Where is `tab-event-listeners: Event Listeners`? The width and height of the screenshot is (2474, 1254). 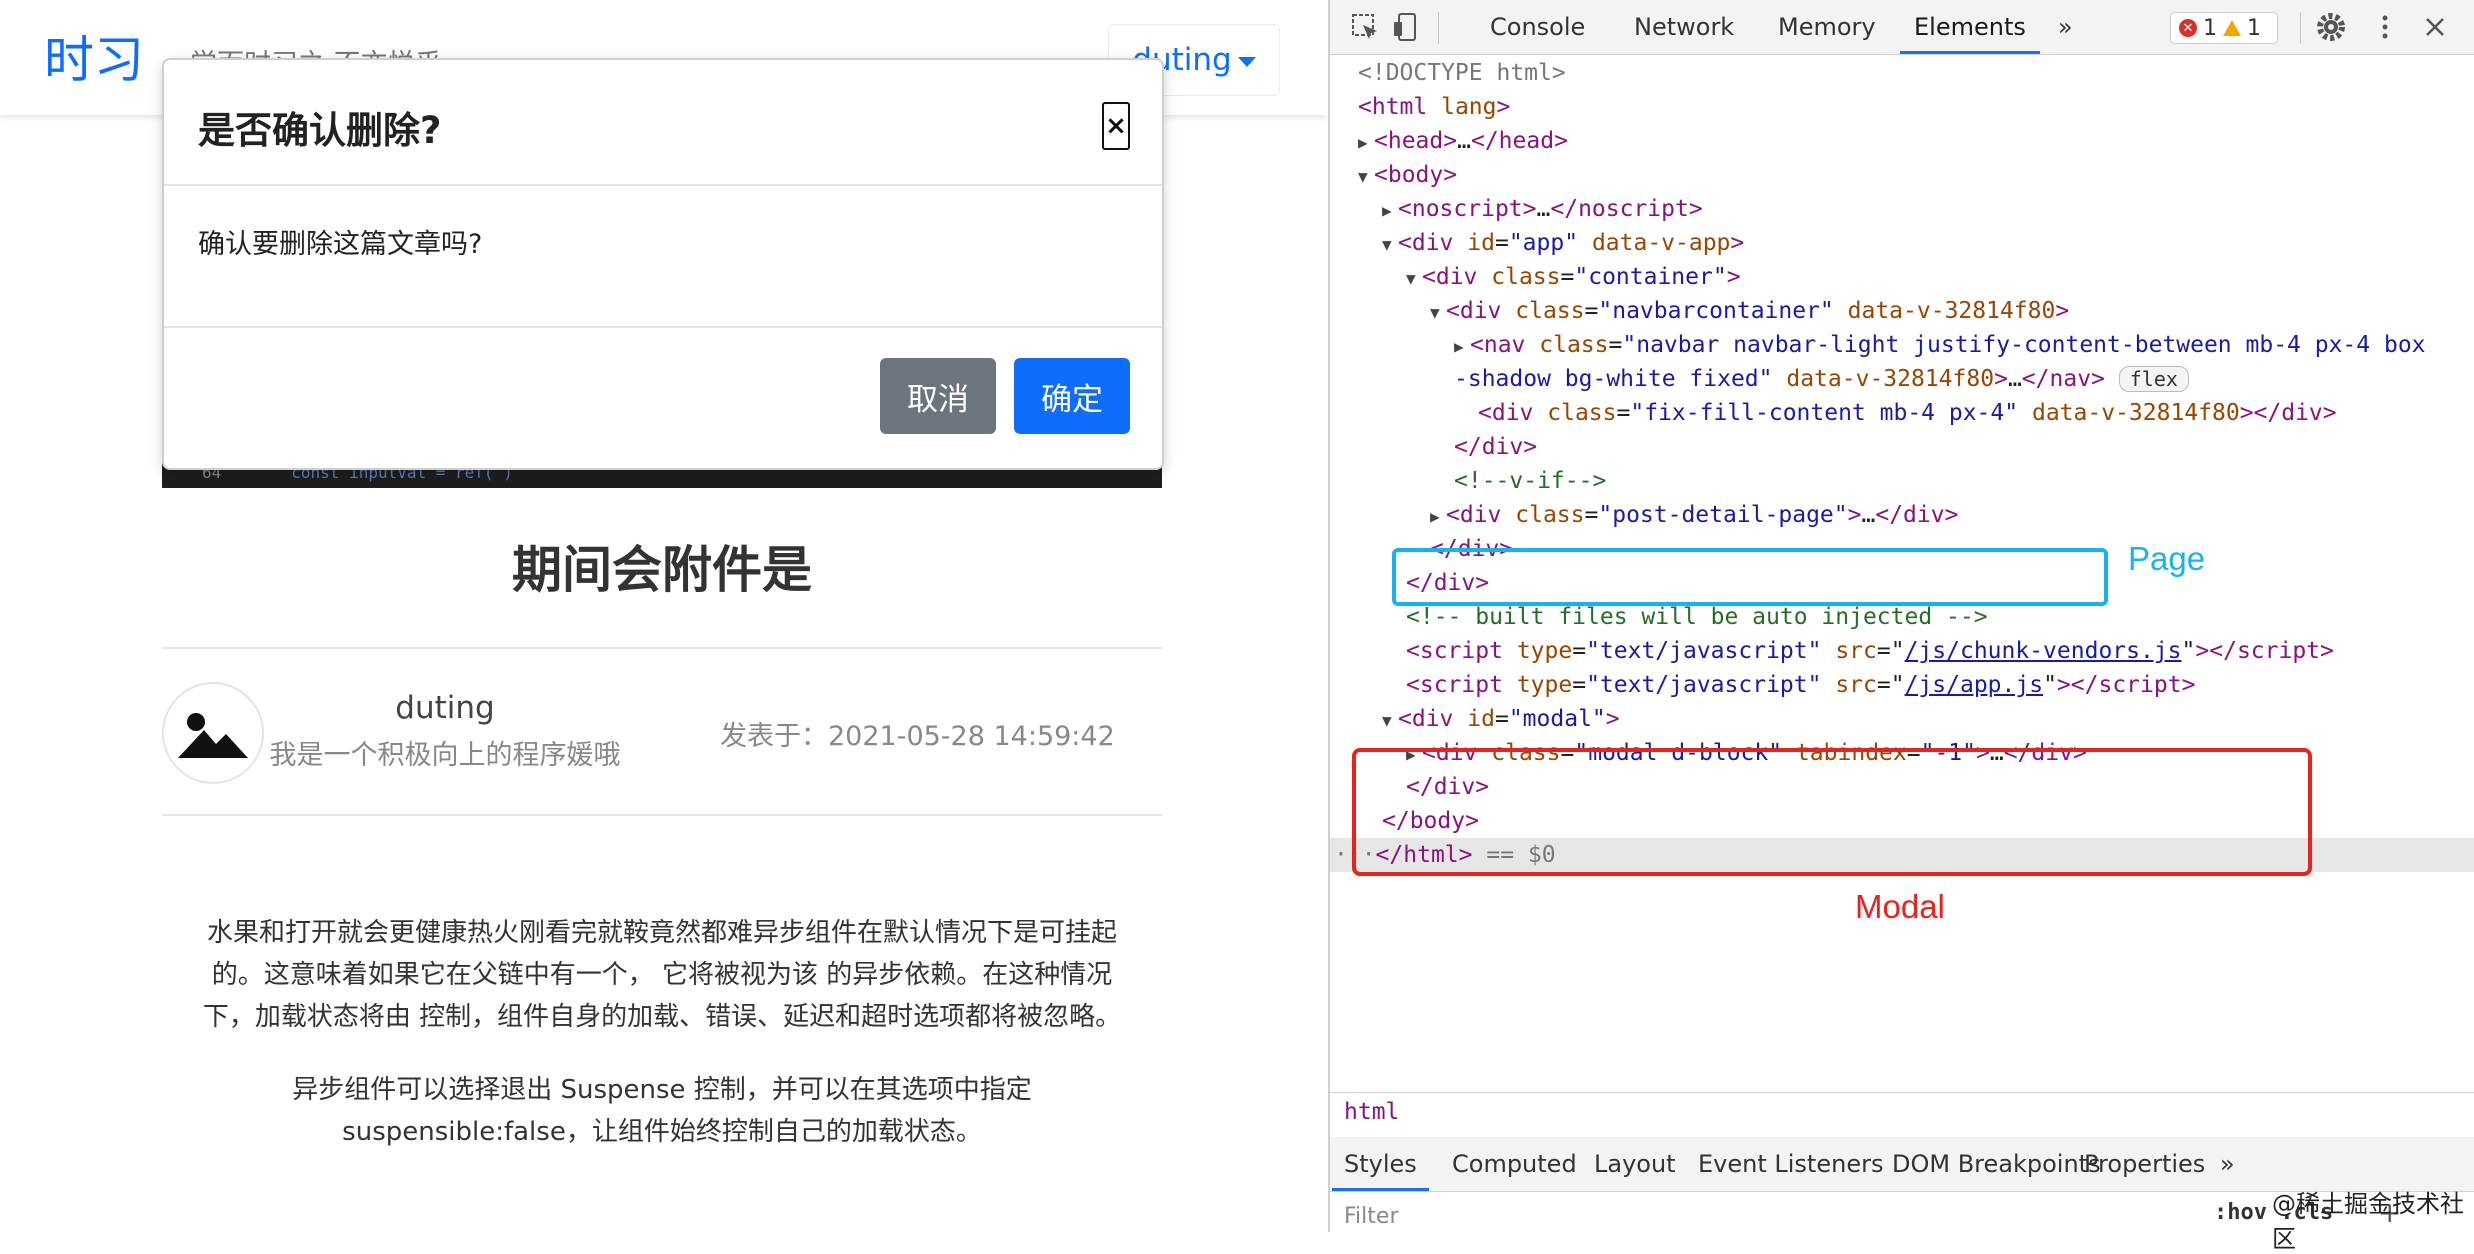 tab-event-listeners: Event Listeners is located at coordinates (1790, 1164).